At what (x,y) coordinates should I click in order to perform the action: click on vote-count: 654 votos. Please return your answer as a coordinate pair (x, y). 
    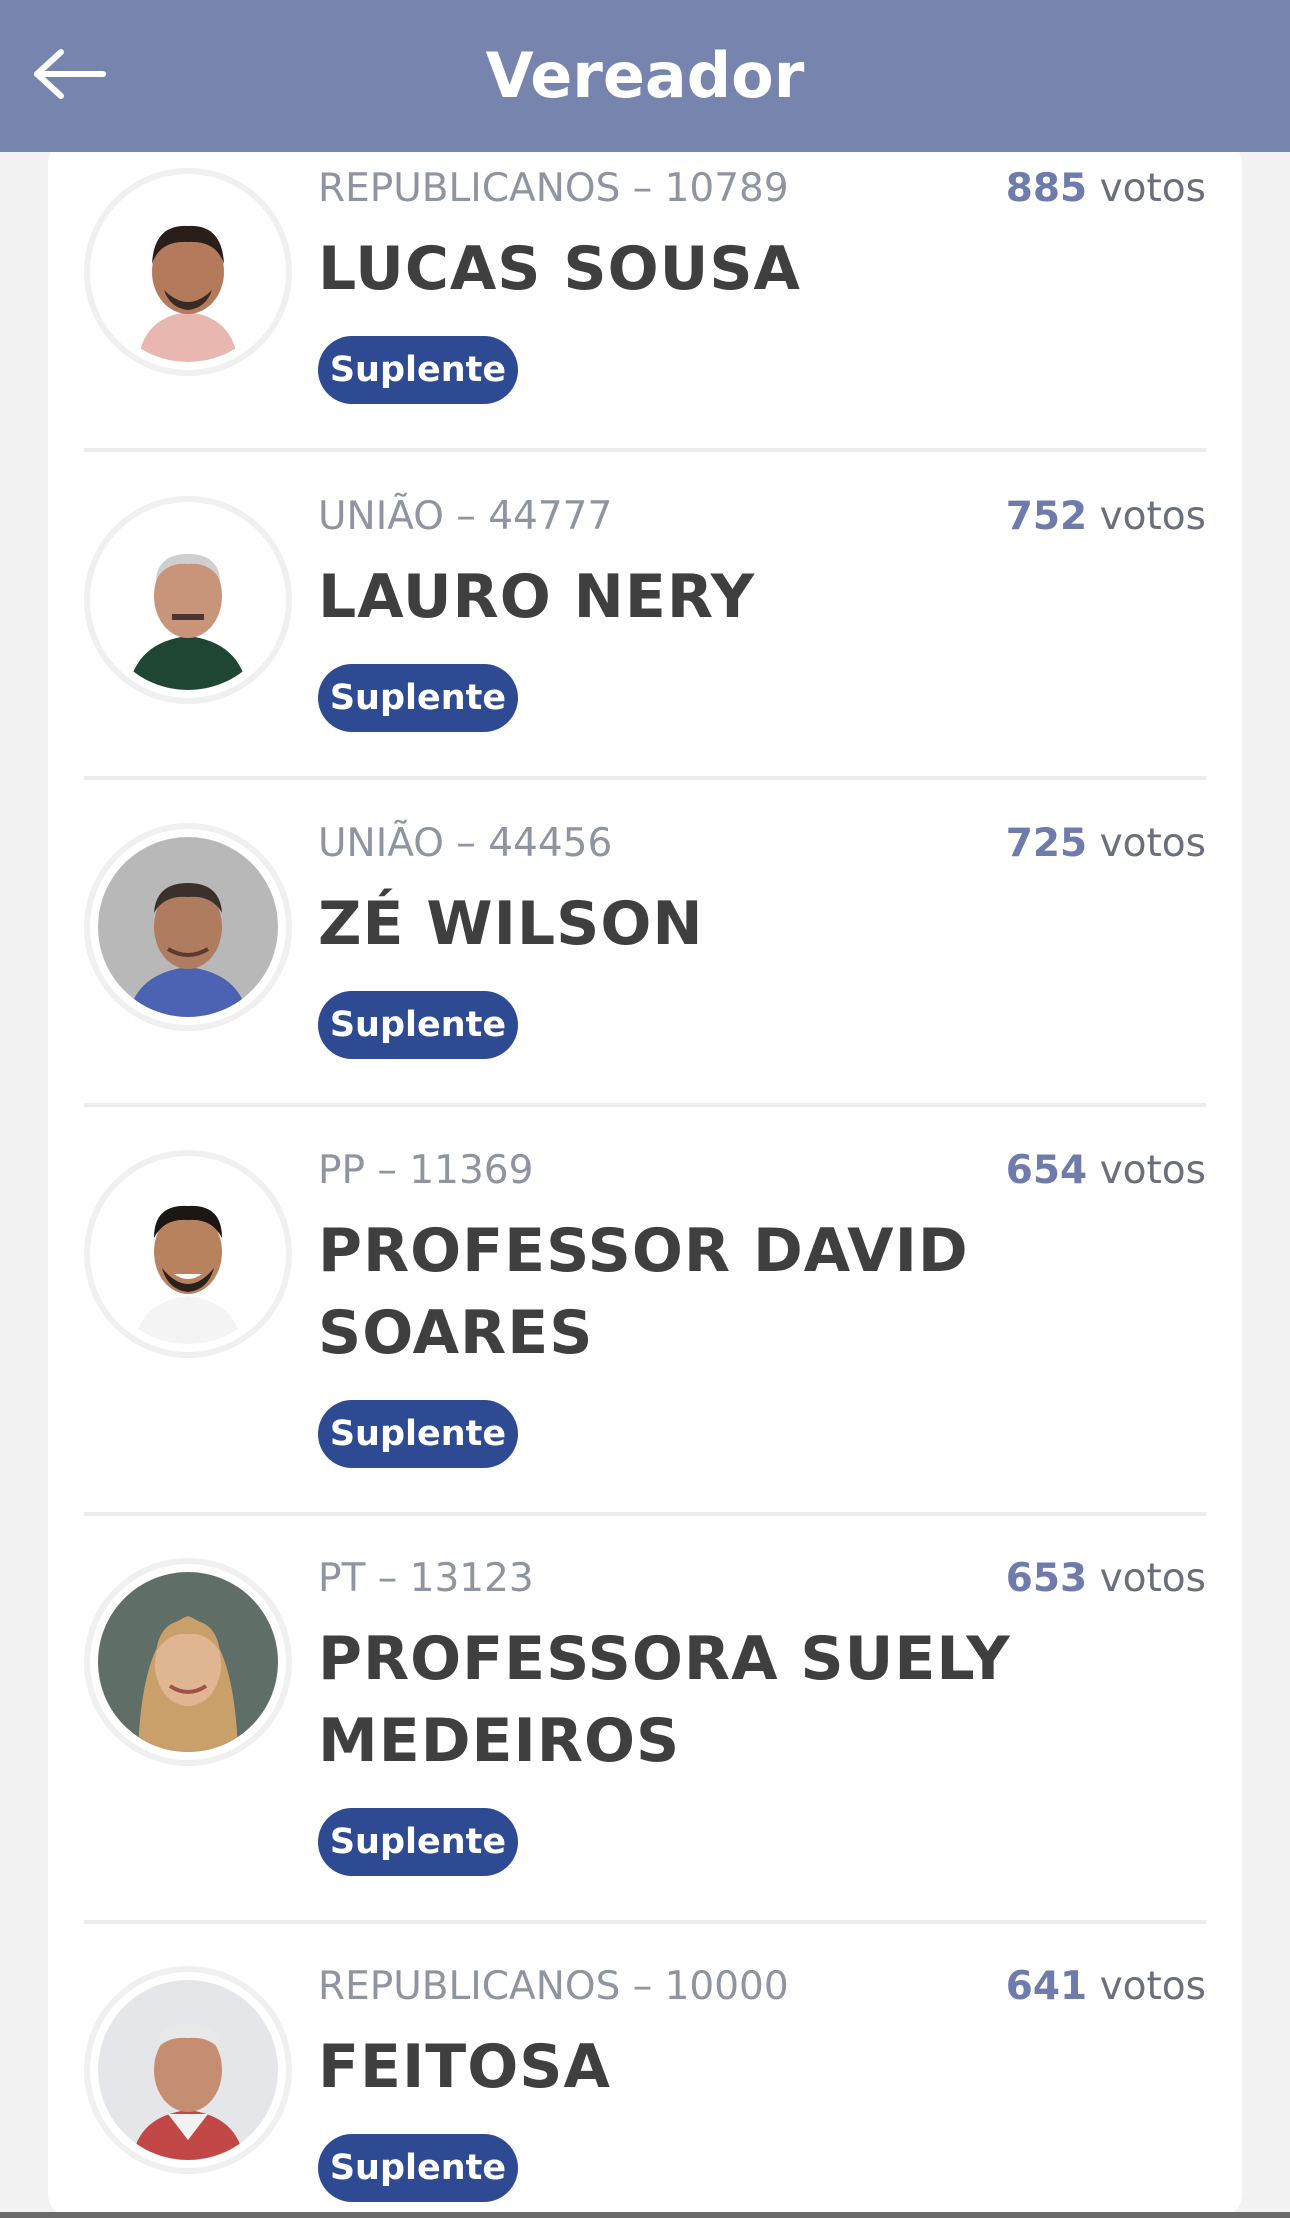
    Looking at the image, I should click on (1106, 1170).